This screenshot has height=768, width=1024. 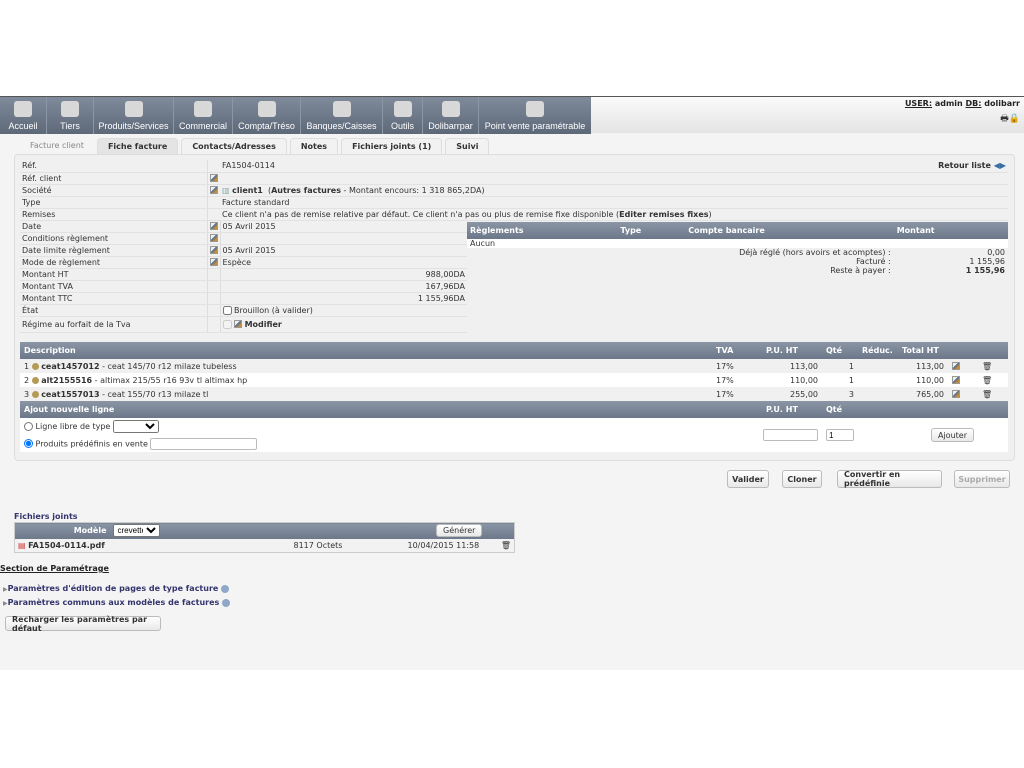 I want to click on menu-banques: Banques/Caisses, so click(x=342, y=115).